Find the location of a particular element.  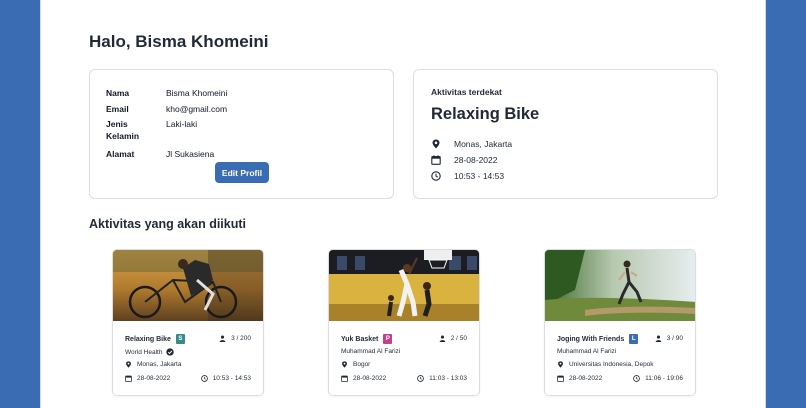

activity-location-text: Bogor is located at coordinates (362, 364).